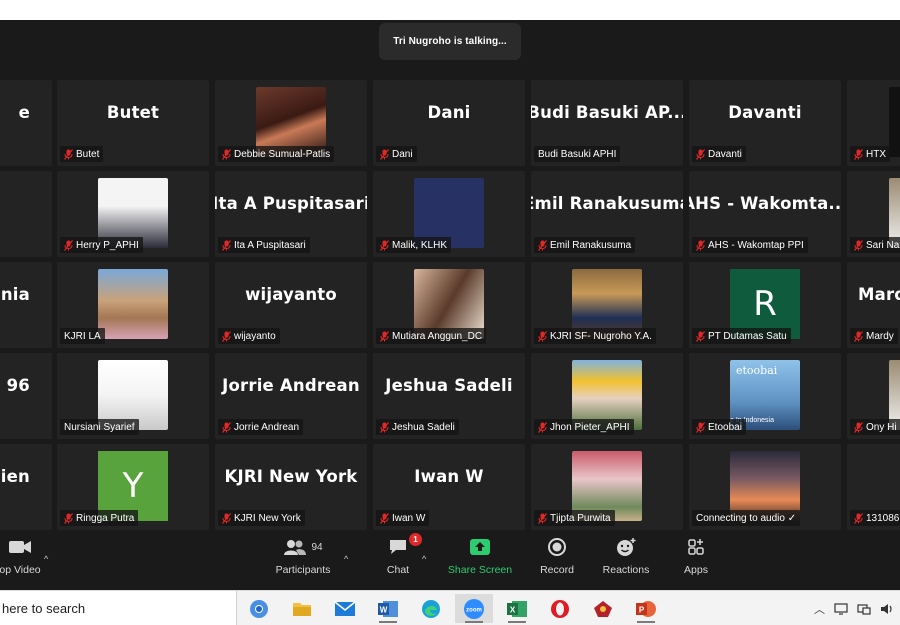  What do you see at coordinates (696, 570) in the screenshot?
I see `apps-label: Apps` at bounding box center [696, 570].